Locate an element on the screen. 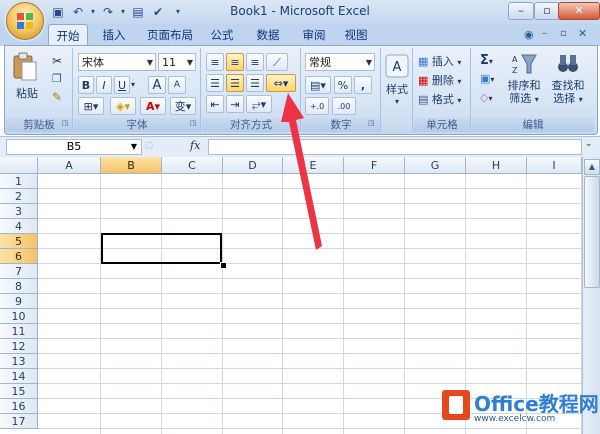 Image resolution: width=600 pixels, height=434 pixels. gridline-horizontal is located at coordinates (310, 218).